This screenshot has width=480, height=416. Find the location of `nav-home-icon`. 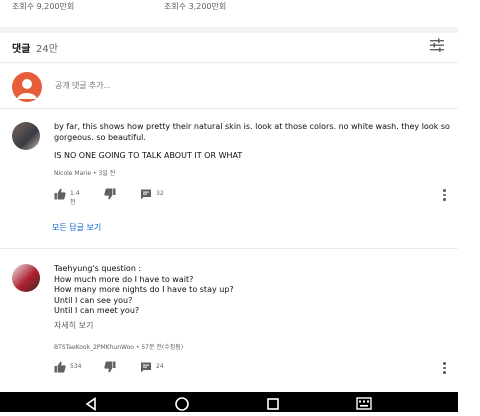

nav-home-icon is located at coordinates (182, 404).